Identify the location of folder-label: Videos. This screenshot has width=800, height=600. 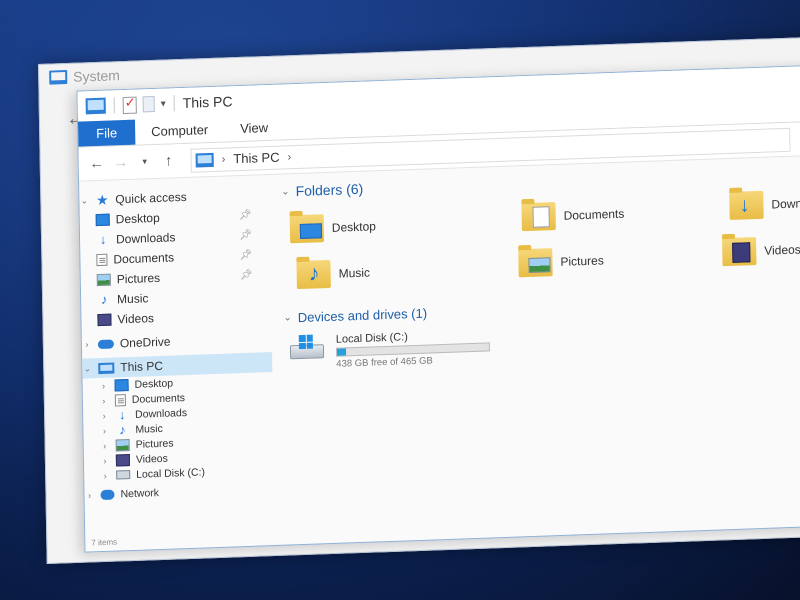
(782, 250).